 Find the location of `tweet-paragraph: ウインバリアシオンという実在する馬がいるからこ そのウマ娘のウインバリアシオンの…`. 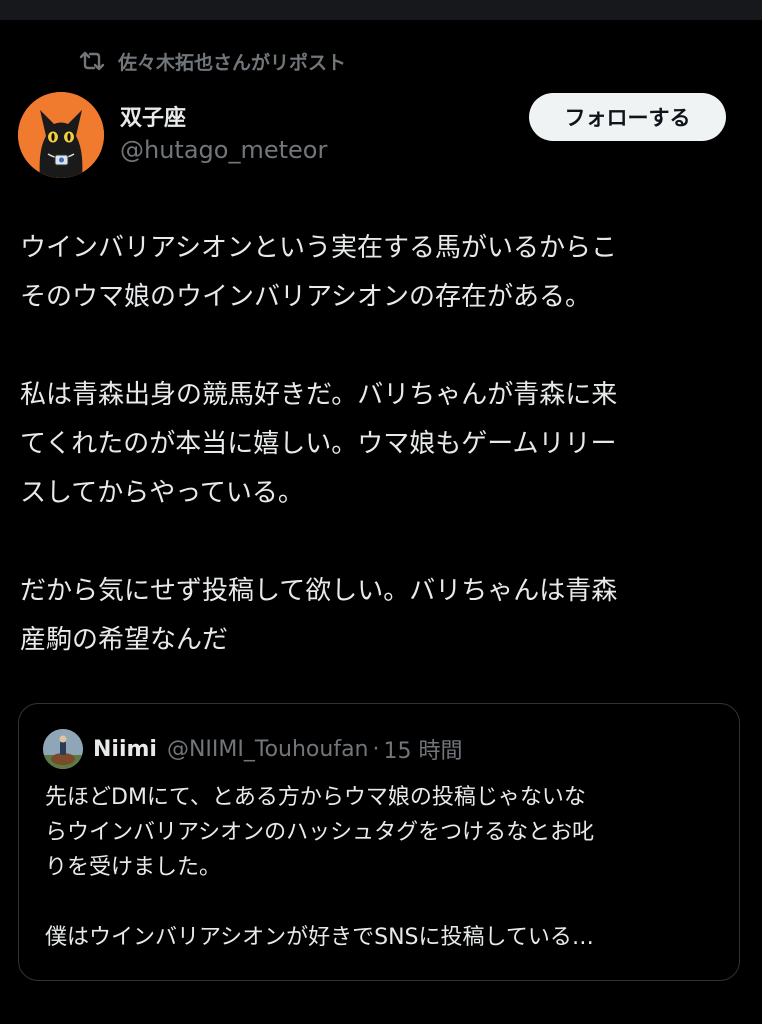

tweet-paragraph: ウインバリアシオンという実在する馬がいるからこ そのウマ娘のウインバリアシオンの… is located at coordinates (318, 272).